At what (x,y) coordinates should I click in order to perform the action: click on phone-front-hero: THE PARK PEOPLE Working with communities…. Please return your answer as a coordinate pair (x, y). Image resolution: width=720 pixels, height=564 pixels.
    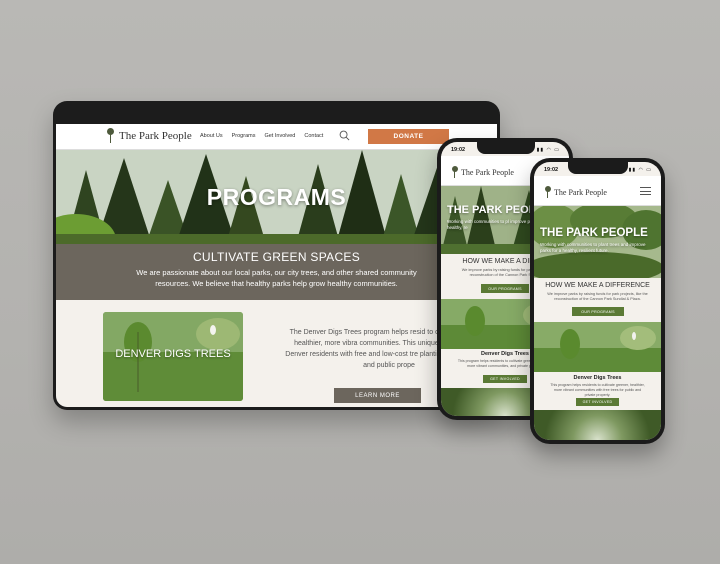
    Looking at the image, I should click on (597, 242).